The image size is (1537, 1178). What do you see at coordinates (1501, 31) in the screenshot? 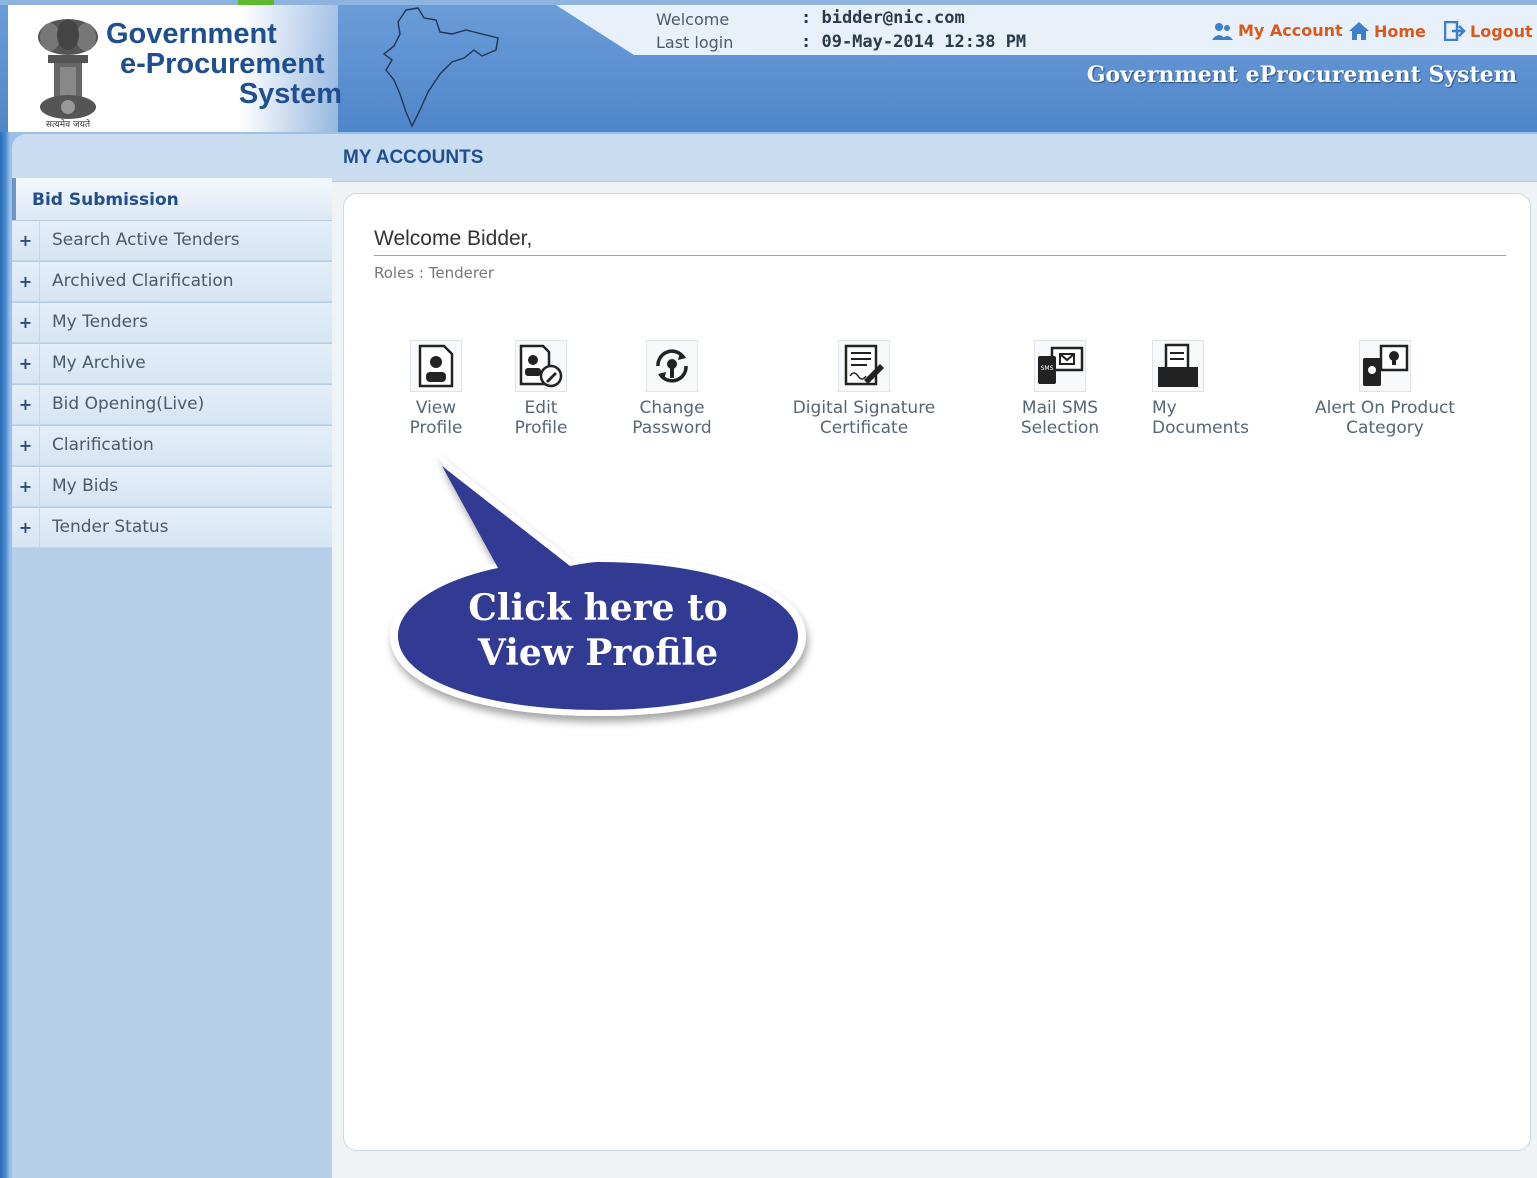
I see `logout-label: Logout` at bounding box center [1501, 31].